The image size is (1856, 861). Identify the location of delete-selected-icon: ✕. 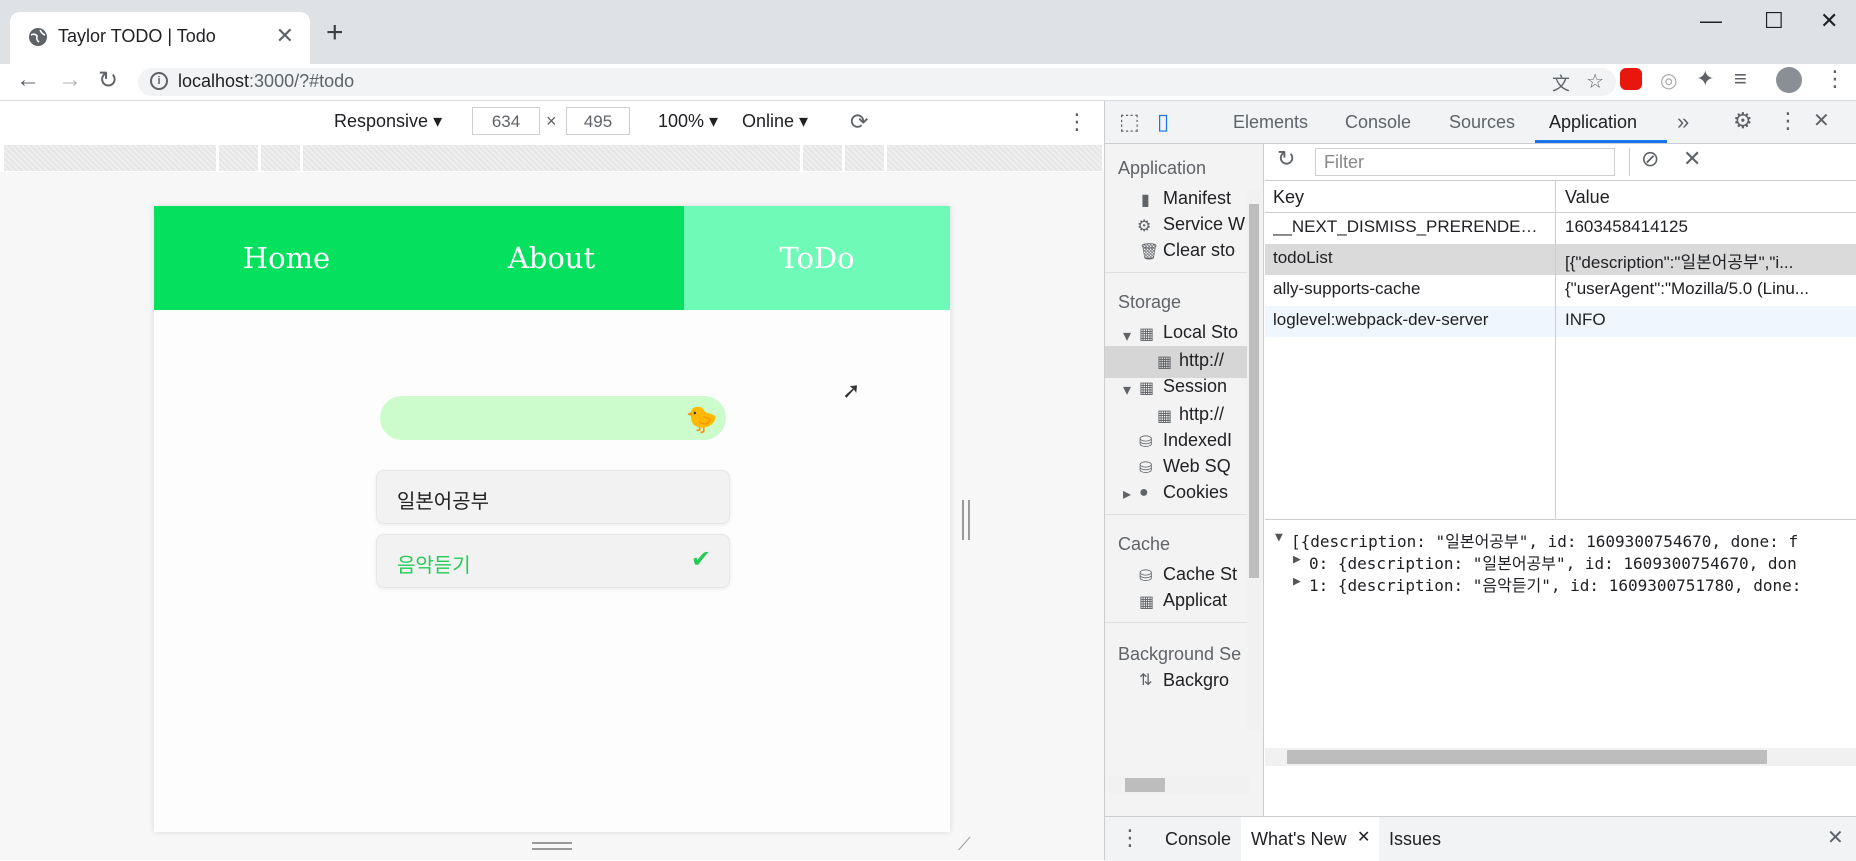
(1692, 159).